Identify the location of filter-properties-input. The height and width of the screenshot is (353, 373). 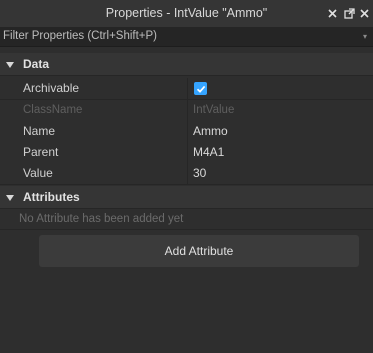
(180, 36).